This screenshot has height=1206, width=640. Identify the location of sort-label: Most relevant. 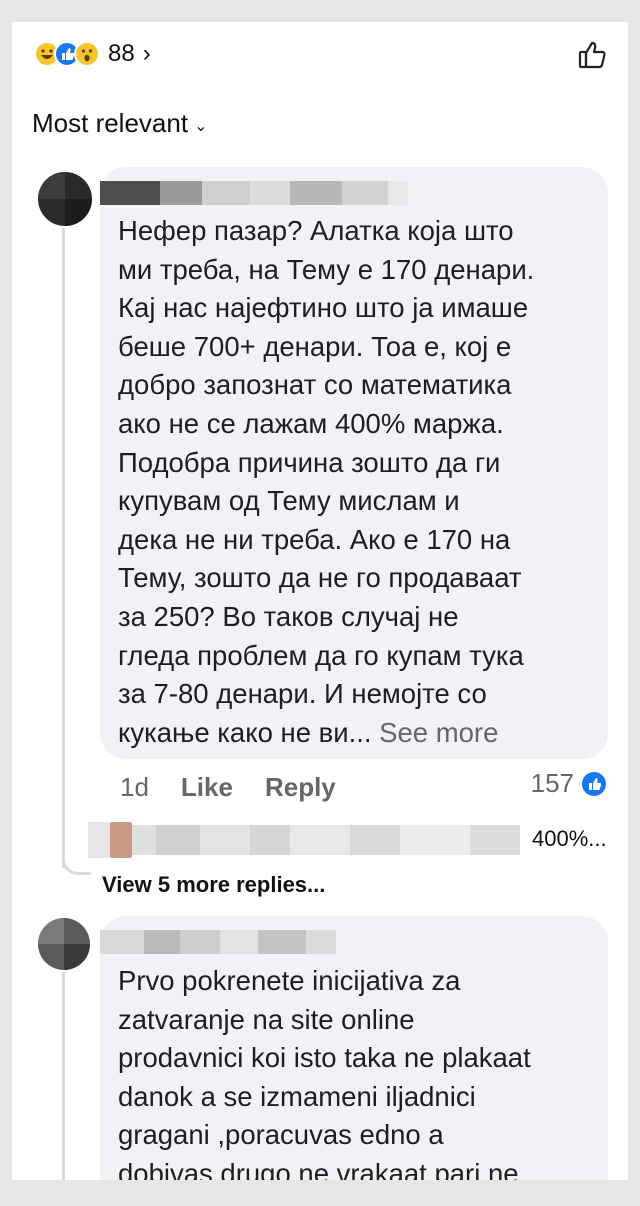
(110, 123).